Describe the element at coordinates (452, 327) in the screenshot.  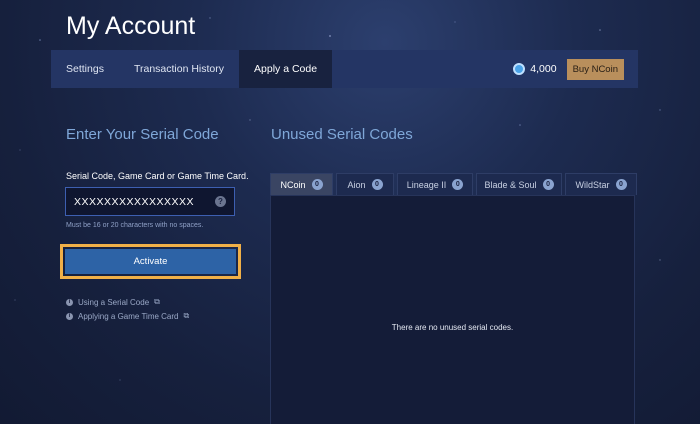
I see `empty-message: There are no unused serial codes.` at that location.